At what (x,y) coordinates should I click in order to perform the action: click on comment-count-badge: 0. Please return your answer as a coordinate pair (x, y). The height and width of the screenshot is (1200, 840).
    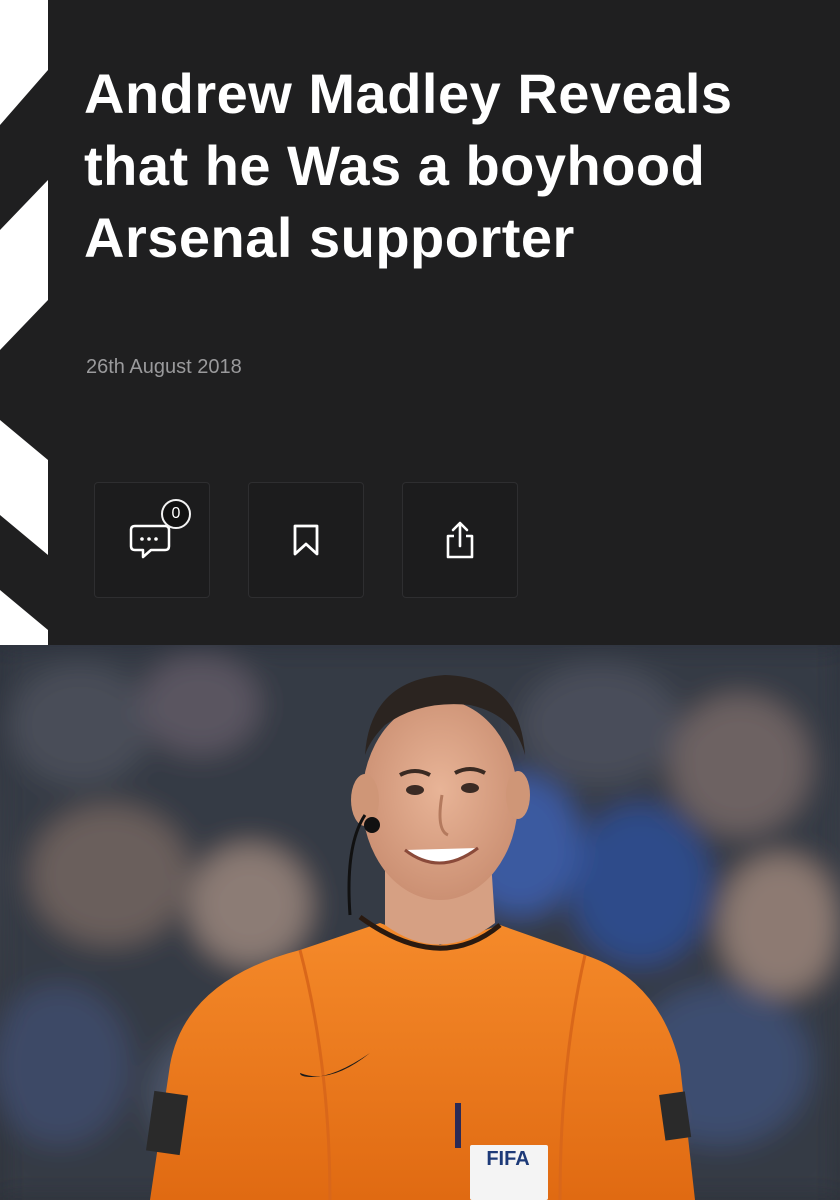
    Looking at the image, I should click on (176, 514).